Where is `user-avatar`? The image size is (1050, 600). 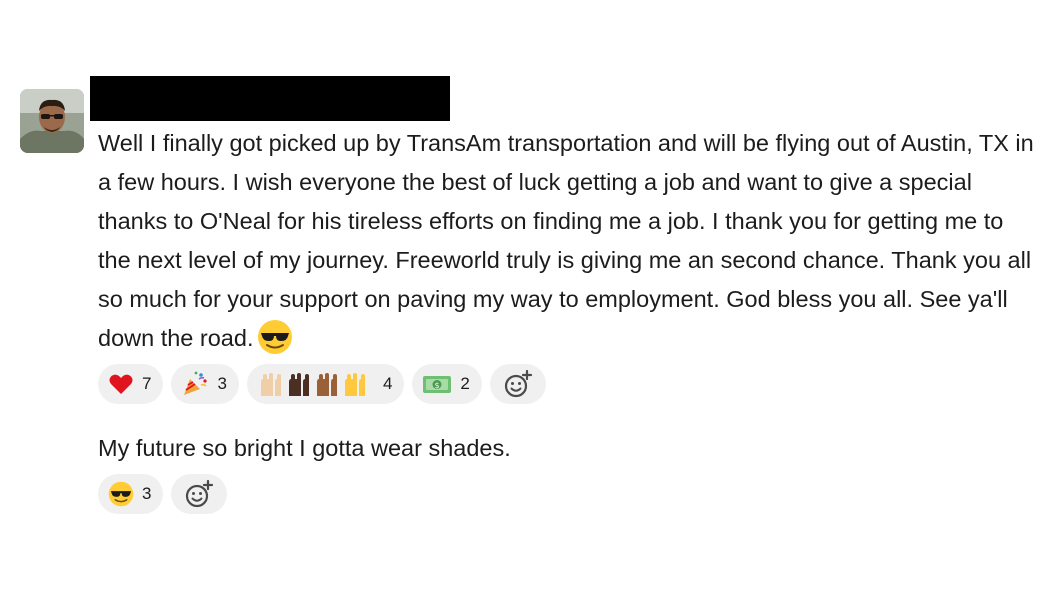
user-avatar is located at coordinates (52, 121).